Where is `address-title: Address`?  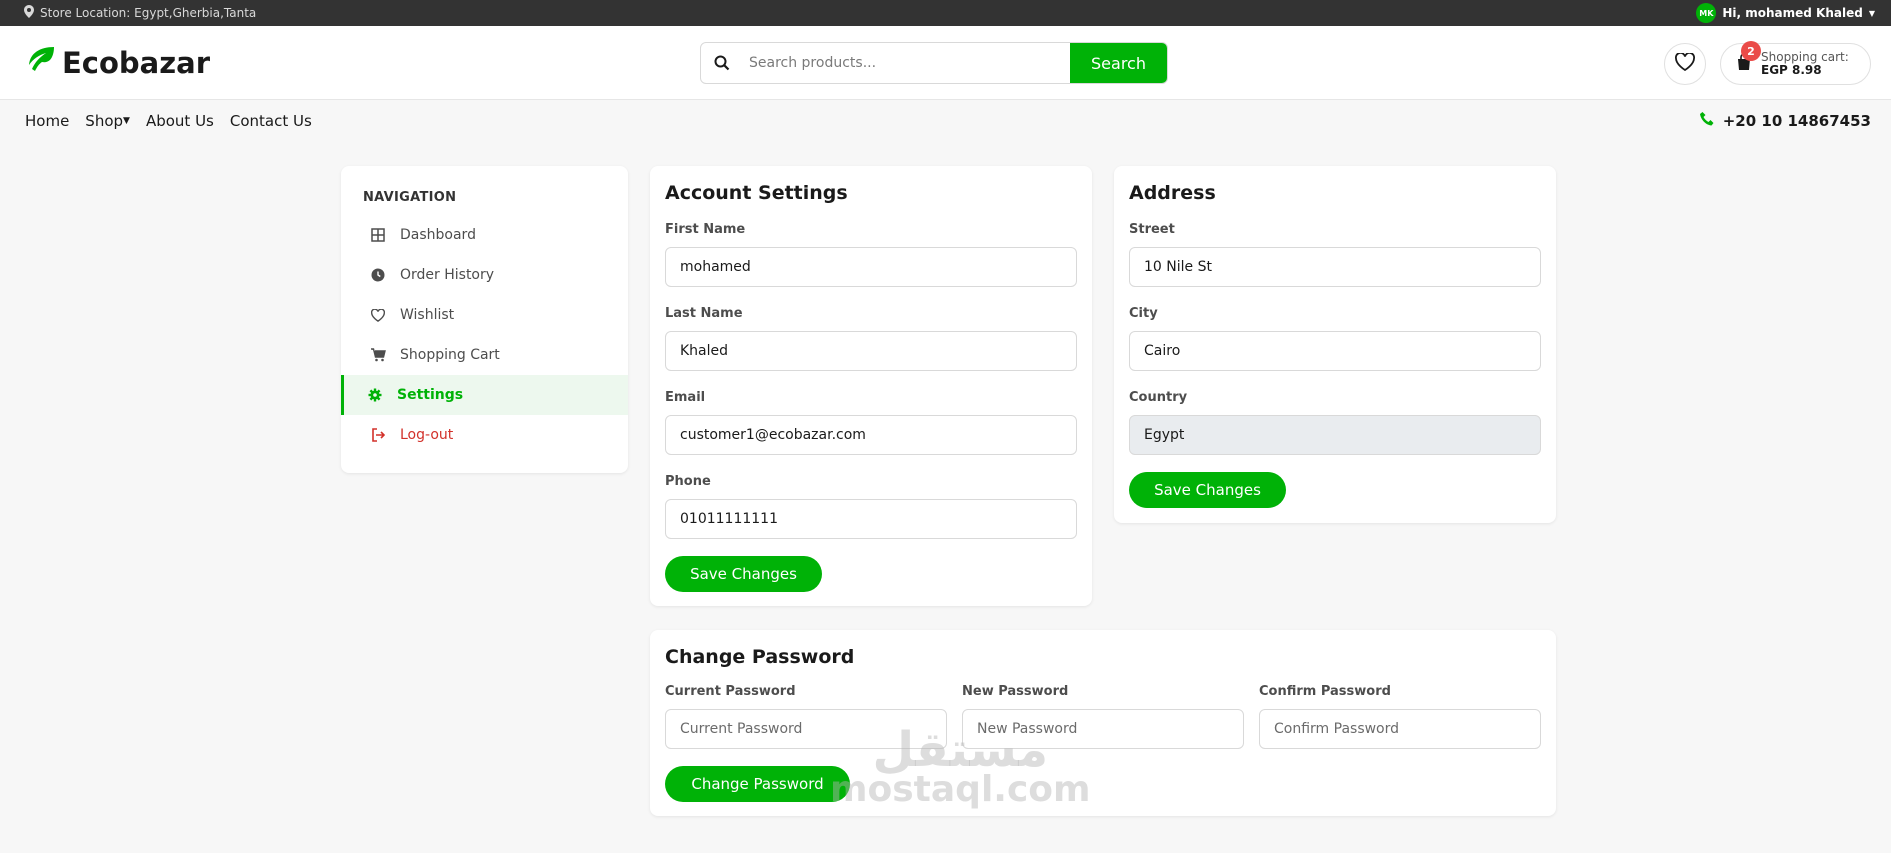
address-title: Address is located at coordinates (1172, 193).